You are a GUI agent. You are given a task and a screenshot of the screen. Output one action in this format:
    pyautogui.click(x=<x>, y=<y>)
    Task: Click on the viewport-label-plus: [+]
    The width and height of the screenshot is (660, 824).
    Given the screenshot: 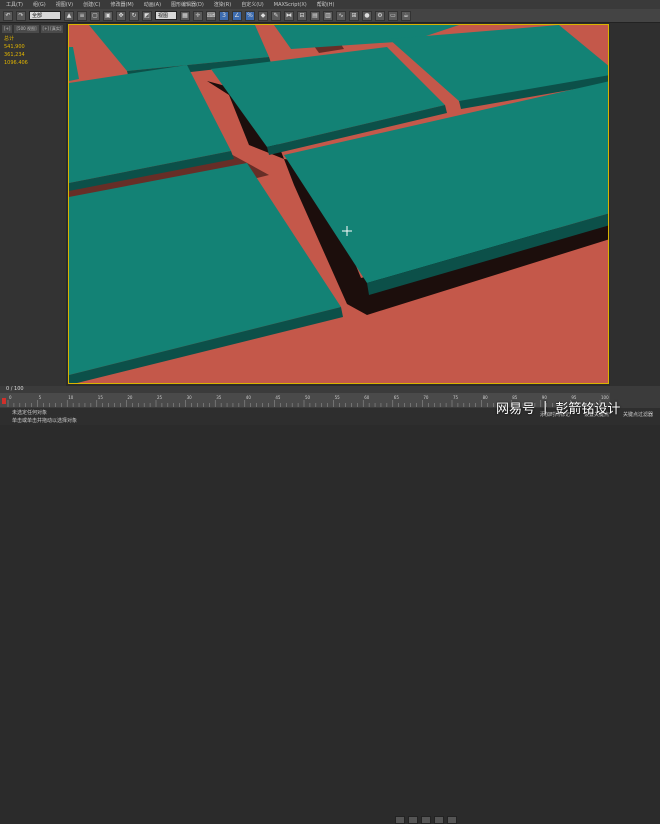 What is the action you would take?
    pyautogui.click(x=7, y=29)
    